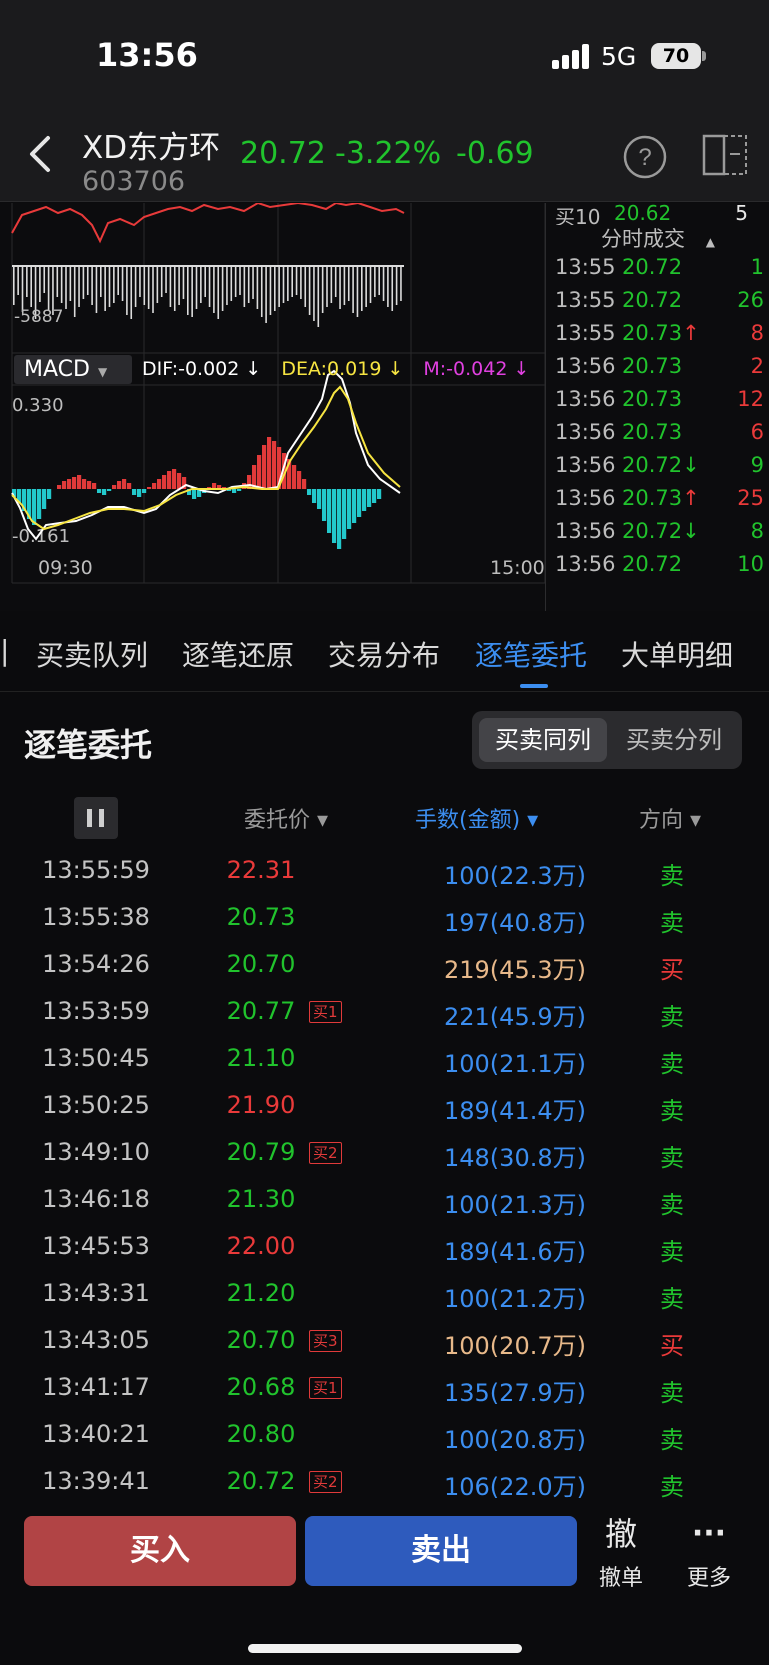 The image size is (769, 1665). What do you see at coordinates (709, 1554) in the screenshot?
I see `more-button: ··· 更多` at bounding box center [709, 1554].